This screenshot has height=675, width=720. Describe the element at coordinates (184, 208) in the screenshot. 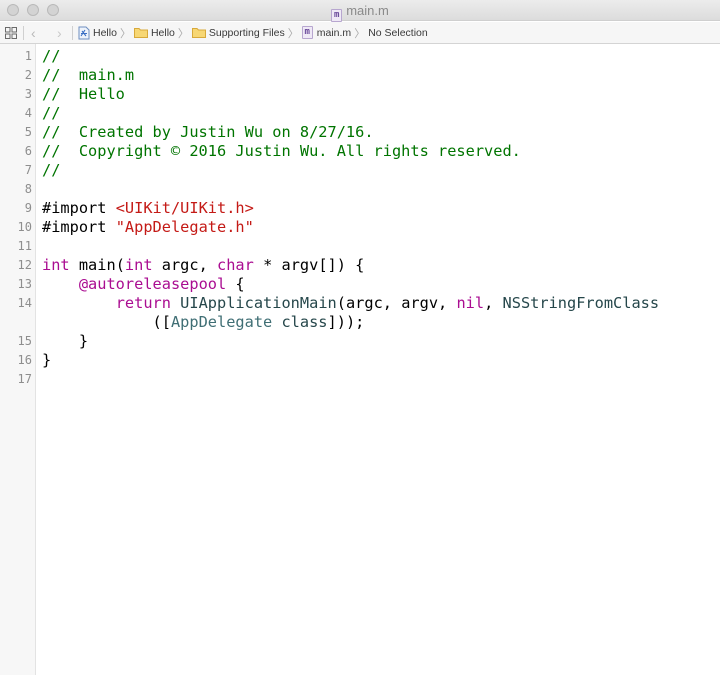

I see `code-token: <UIKit/UIKit.h>` at that location.